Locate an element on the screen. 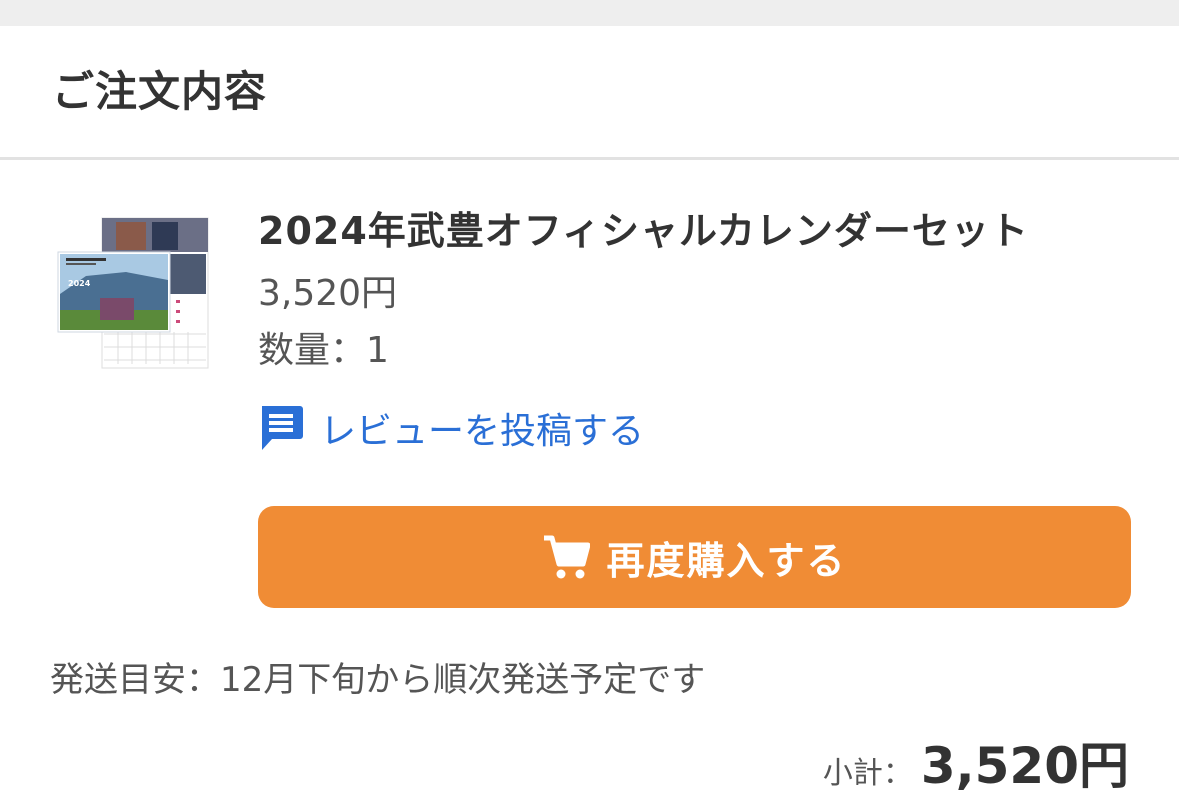 Image resolution: width=1179 pixels, height=798 pixels. section-divider is located at coordinates (589, 158).